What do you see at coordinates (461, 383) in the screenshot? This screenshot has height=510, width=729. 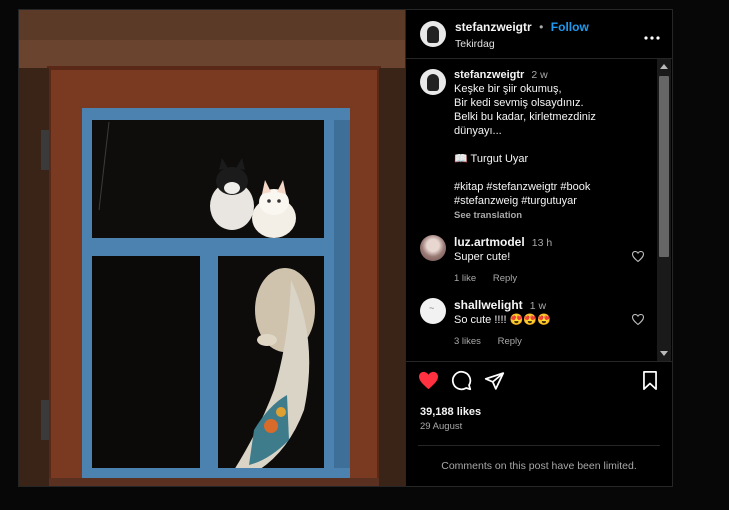 I see `comment-icon` at bounding box center [461, 383].